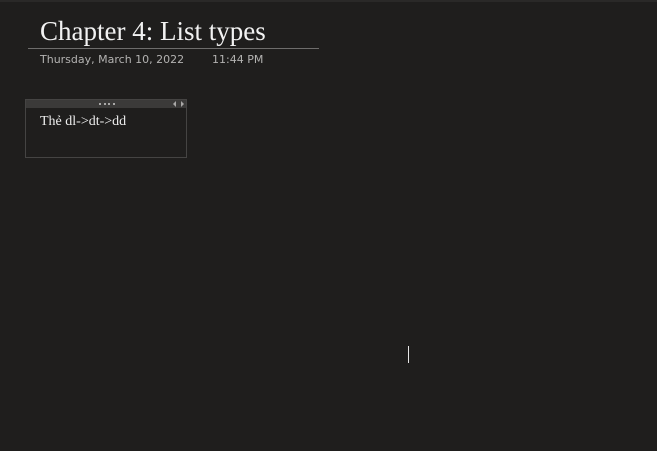 The height and width of the screenshot is (451, 657). Describe the element at coordinates (328, 1) in the screenshot. I see `window-top-edge` at that location.